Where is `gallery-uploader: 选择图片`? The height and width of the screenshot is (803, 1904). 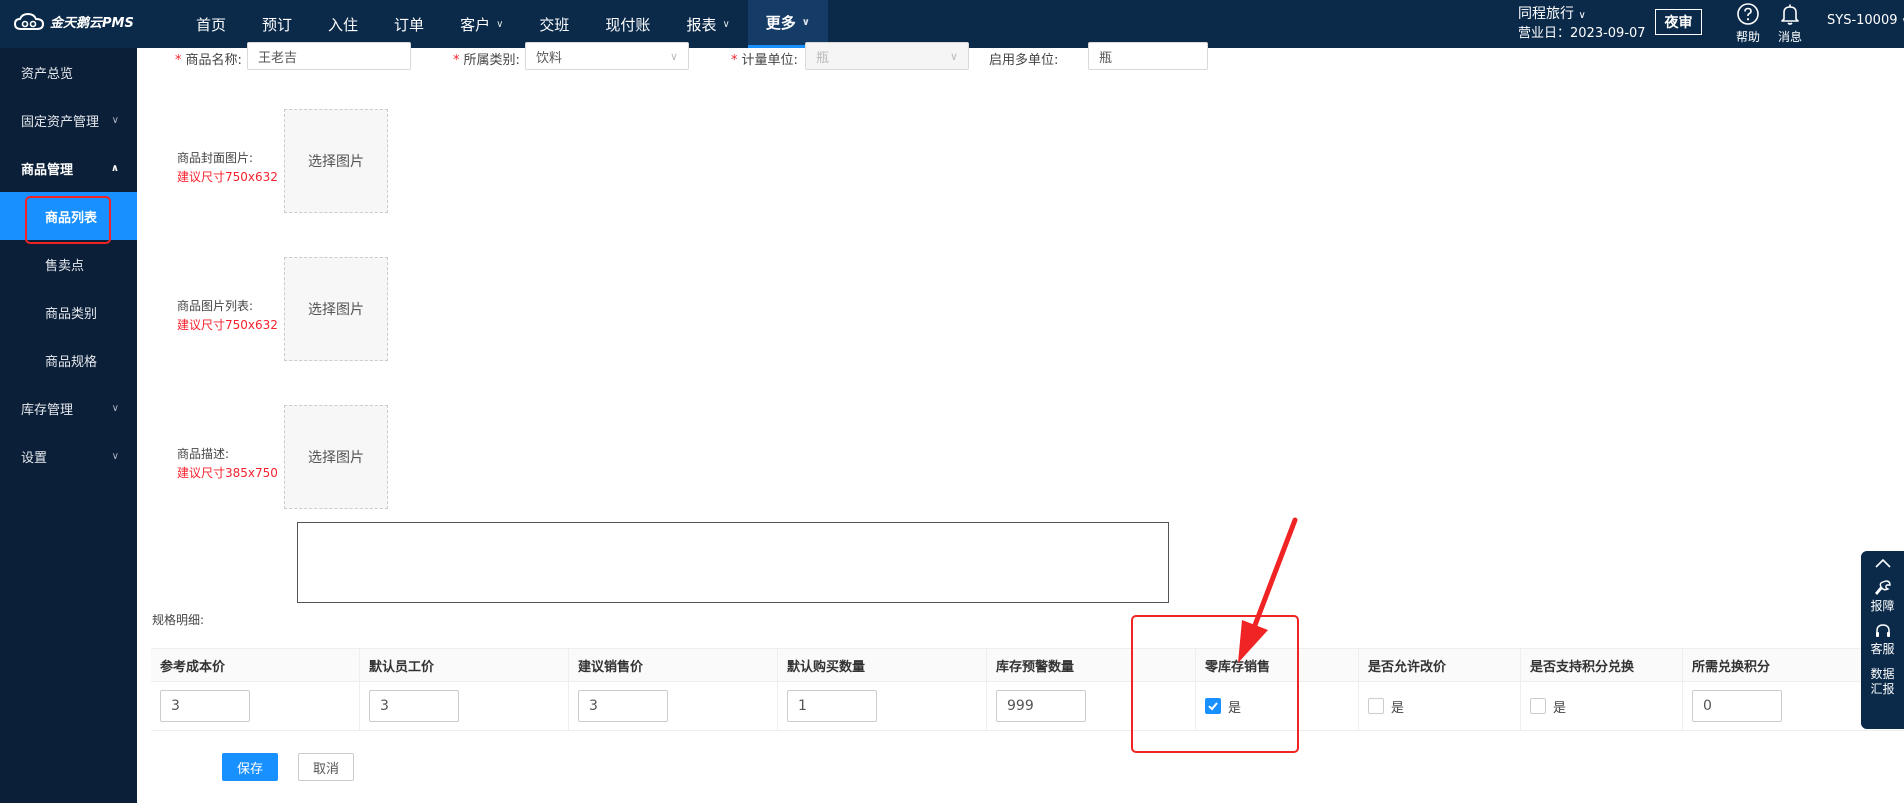
gallery-uploader: 选择图片 is located at coordinates (336, 309).